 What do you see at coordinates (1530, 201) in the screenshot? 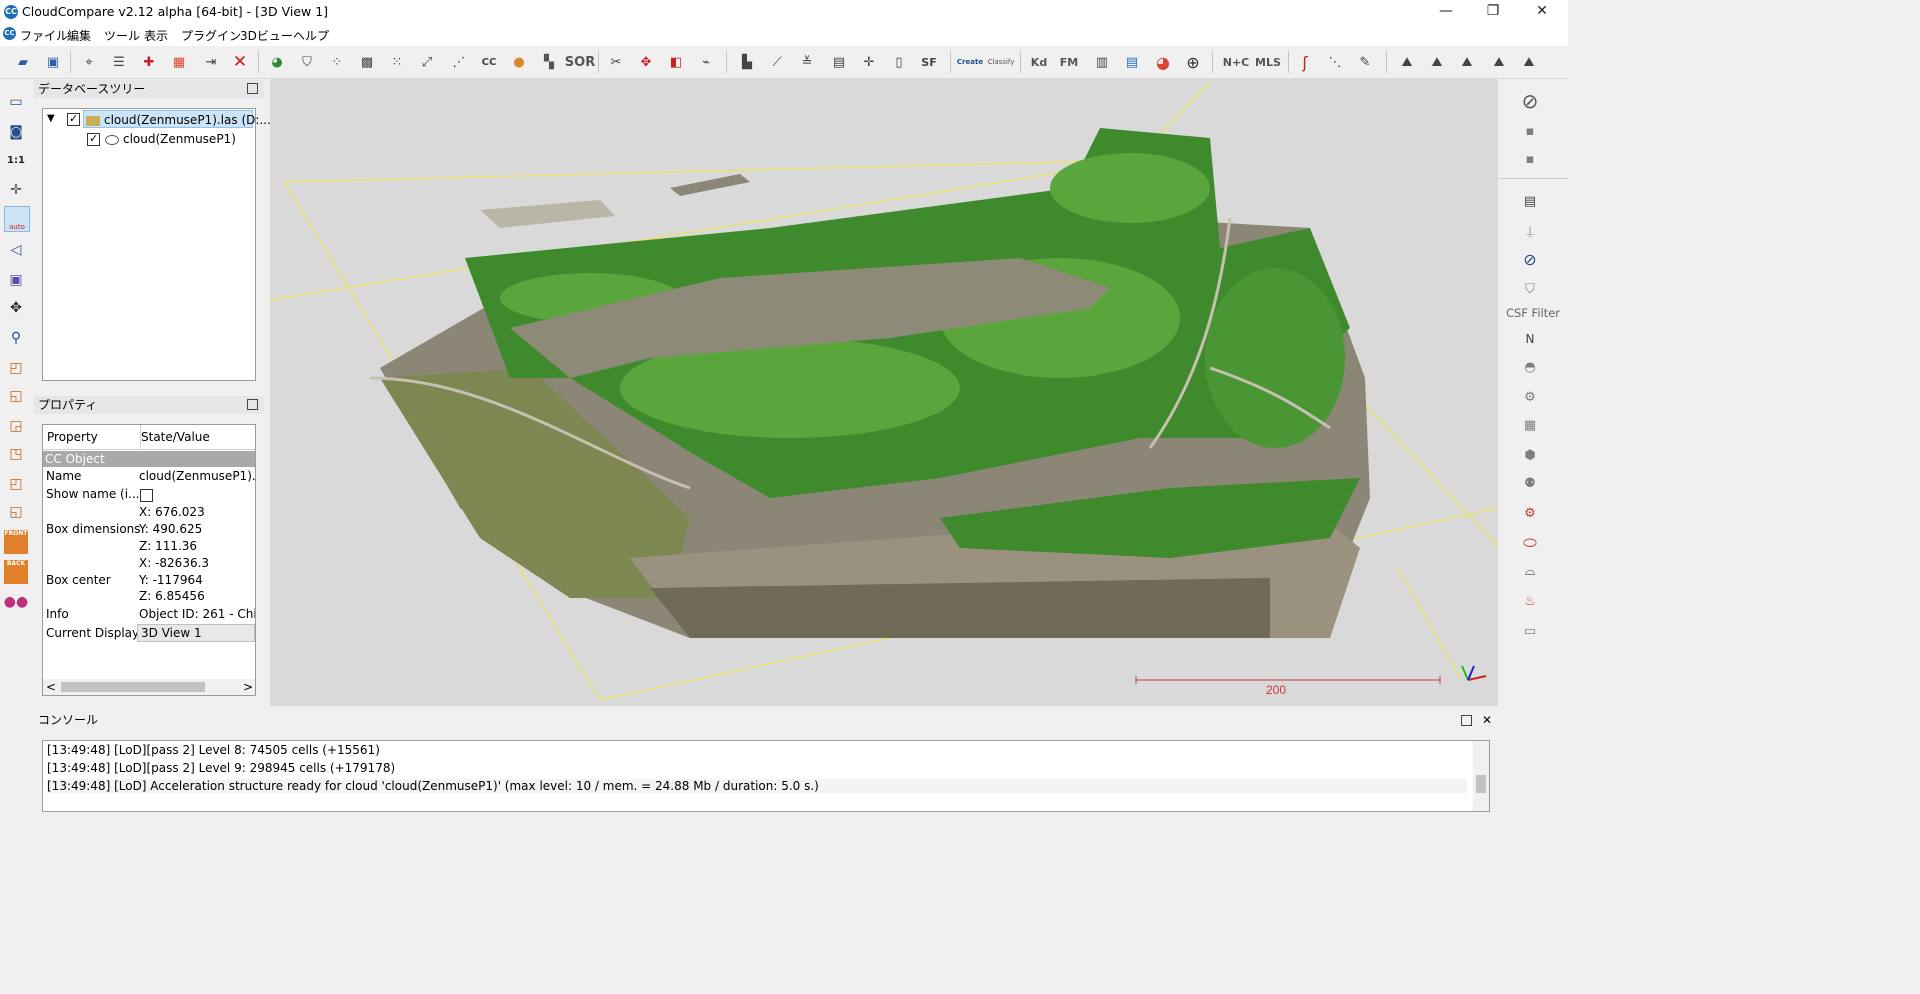
I see `animation-icon: ▤` at bounding box center [1530, 201].